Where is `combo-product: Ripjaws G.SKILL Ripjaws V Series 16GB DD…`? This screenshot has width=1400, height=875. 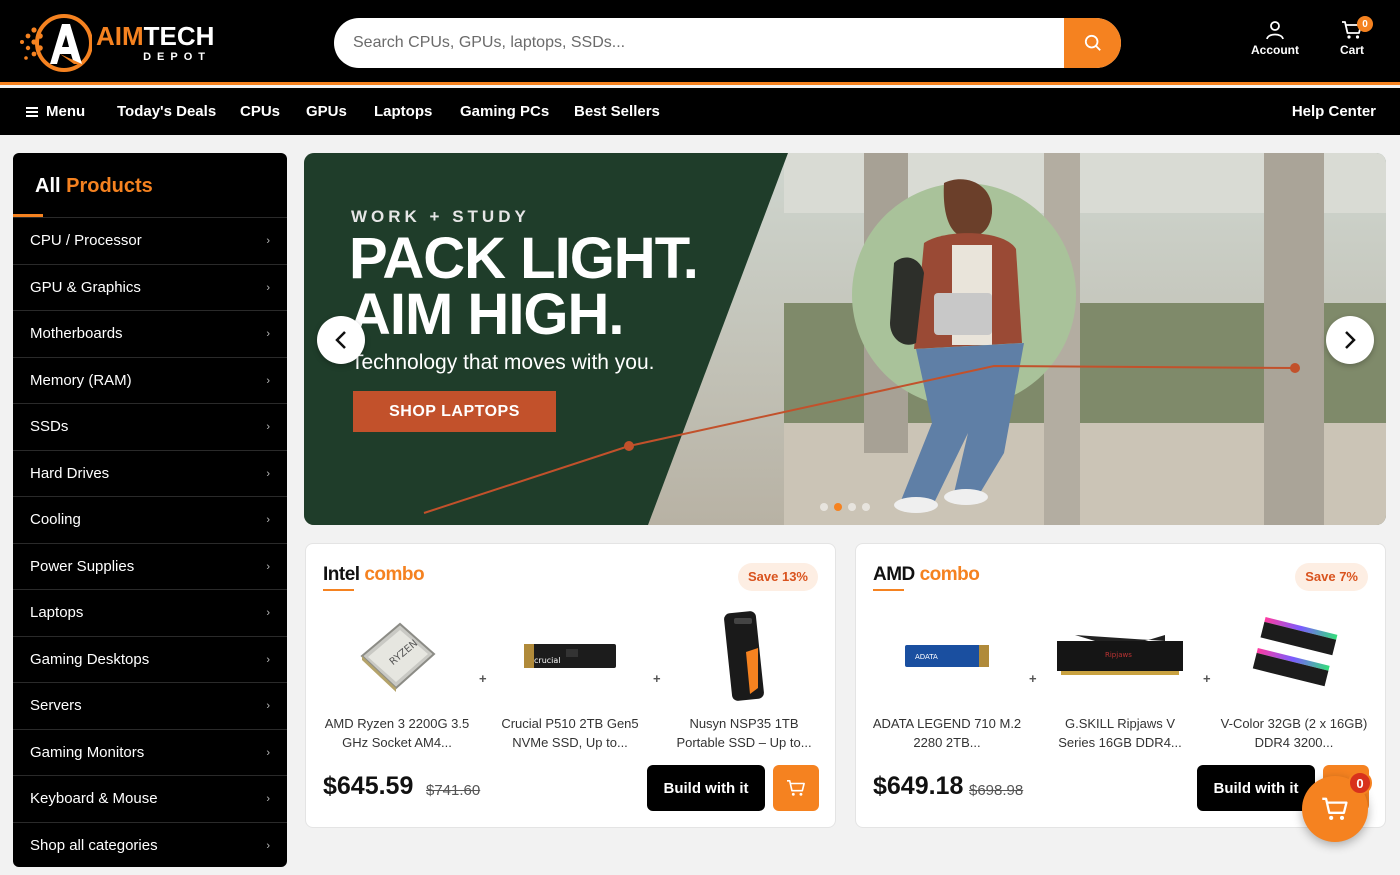 combo-product: Ripjaws G.SKILL Ripjaws V Series 16GB DD… is located at coordinates (1120, 678).